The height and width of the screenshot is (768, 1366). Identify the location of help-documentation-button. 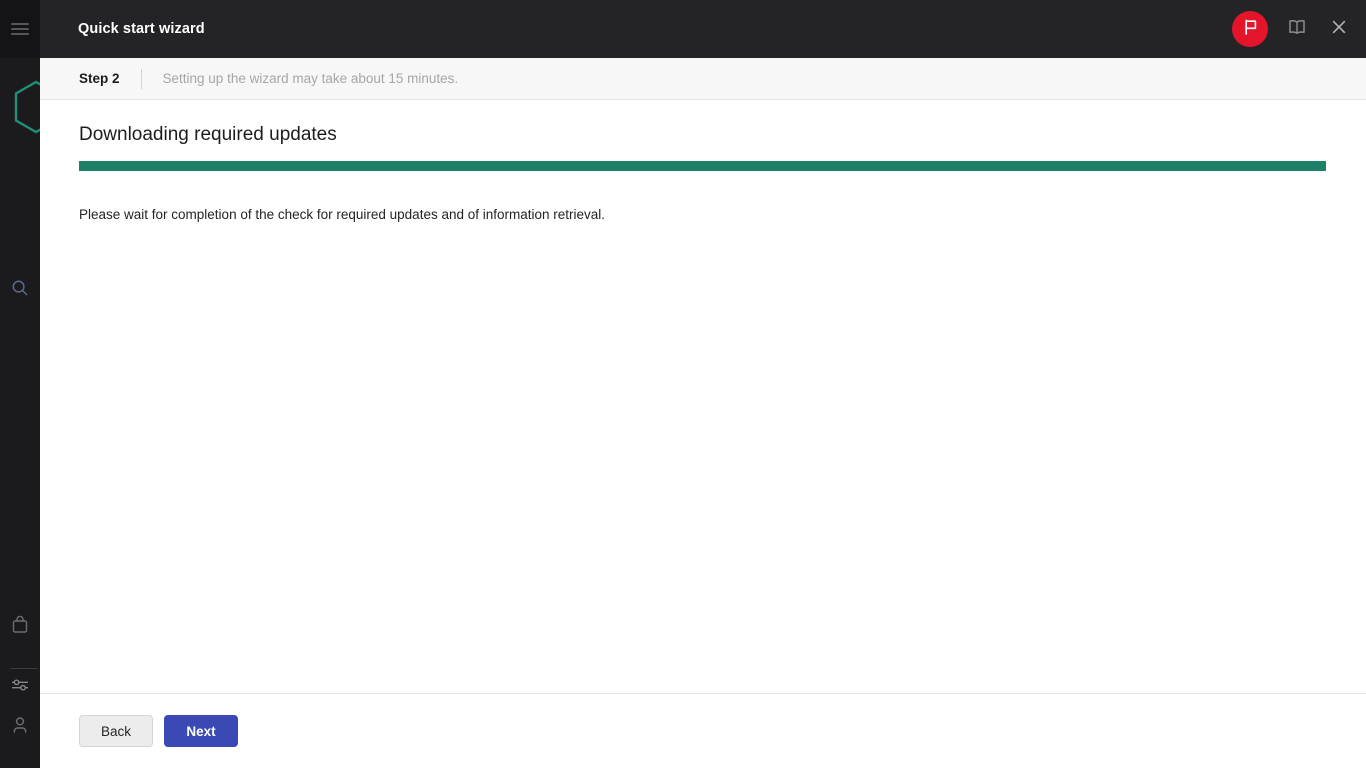
(1297, 29).